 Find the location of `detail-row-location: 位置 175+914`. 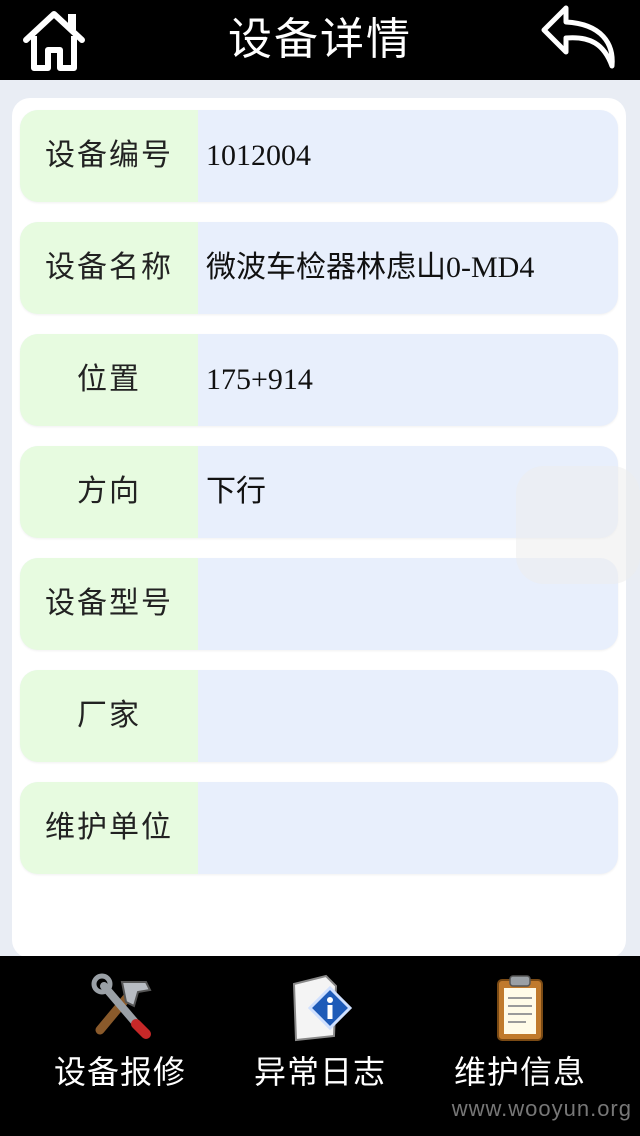

detail-row-location: 位置 175+914 is located at coordinates (319, 380).